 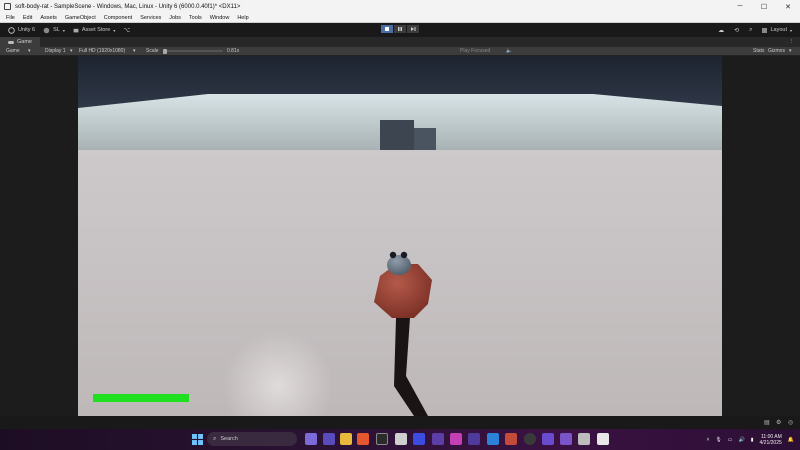 What do you see at coordinates (792, 42) in the screenshot?
I see `tab-options-icon: ⋮` at bounding box center [792, 42].